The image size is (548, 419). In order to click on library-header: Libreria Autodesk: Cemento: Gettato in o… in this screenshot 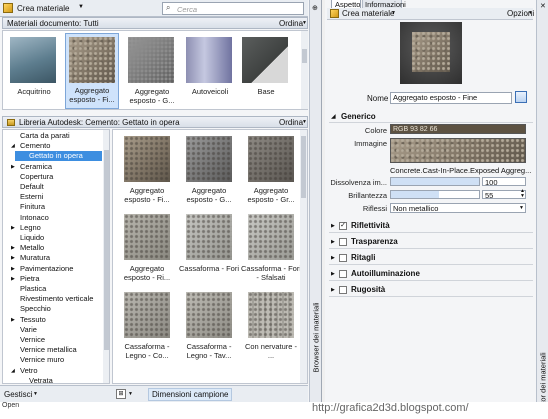, I will do `click(155, 122)`.